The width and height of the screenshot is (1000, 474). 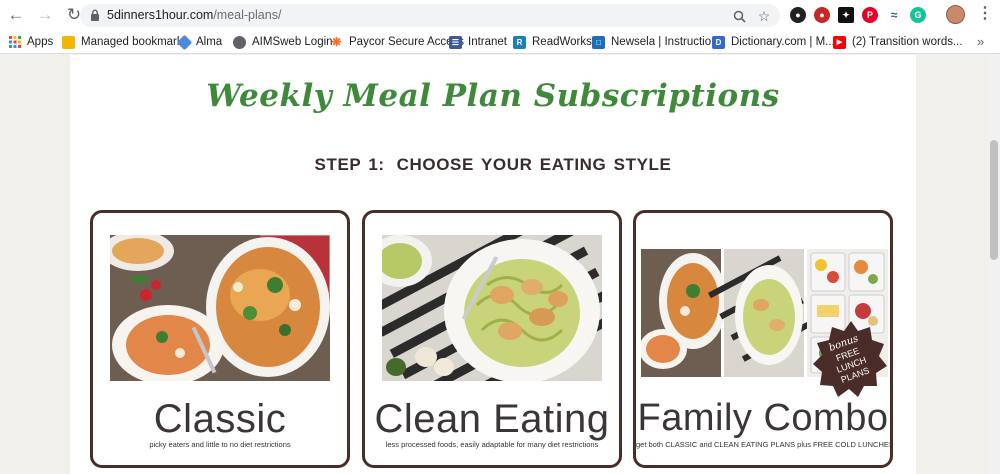 What do you see at coordinates (870, 15) in the screenshot?
I see `pinterest-icon: P` at bounding box center [870, 15].